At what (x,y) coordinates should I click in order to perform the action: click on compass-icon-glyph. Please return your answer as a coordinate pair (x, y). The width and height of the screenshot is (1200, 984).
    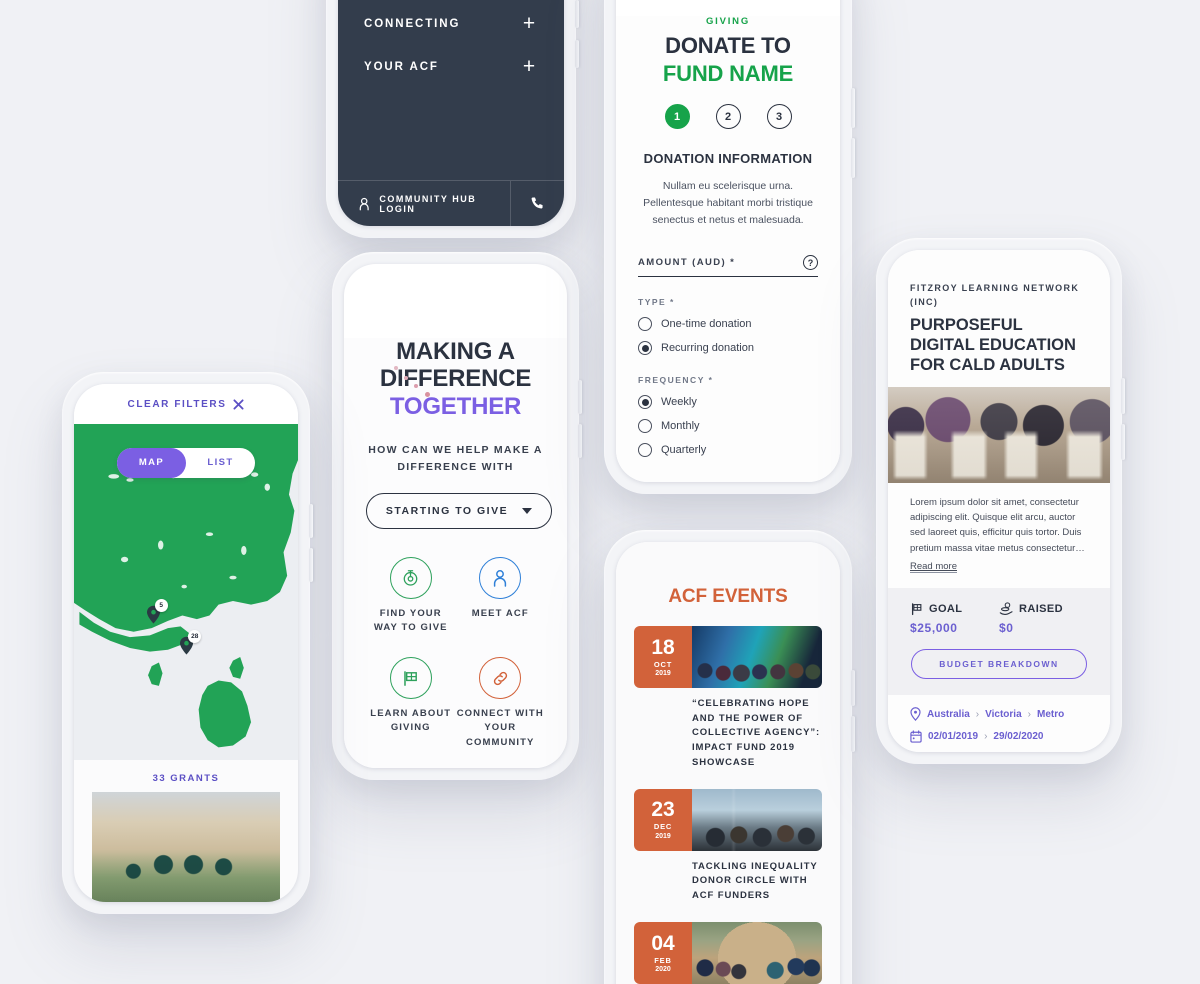
    Looking at the image, I should click on (410, 578).